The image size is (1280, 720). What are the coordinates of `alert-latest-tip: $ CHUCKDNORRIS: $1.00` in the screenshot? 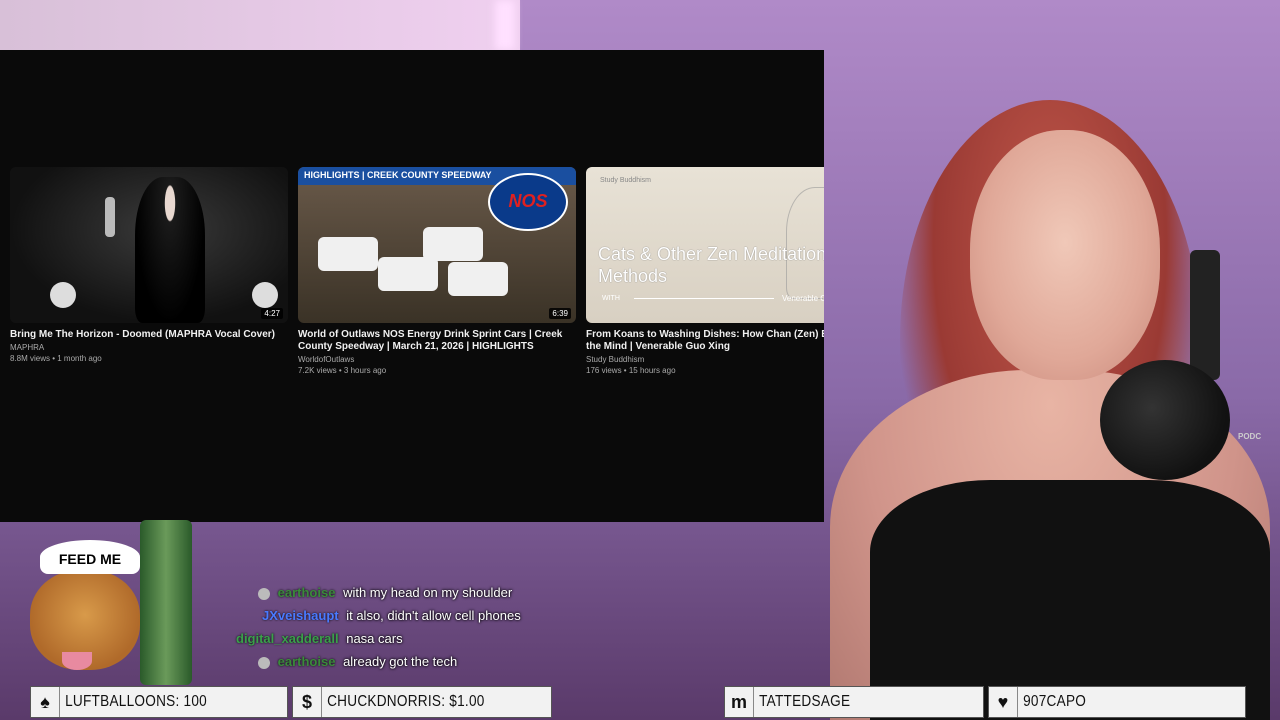 It's located at (422, 702).